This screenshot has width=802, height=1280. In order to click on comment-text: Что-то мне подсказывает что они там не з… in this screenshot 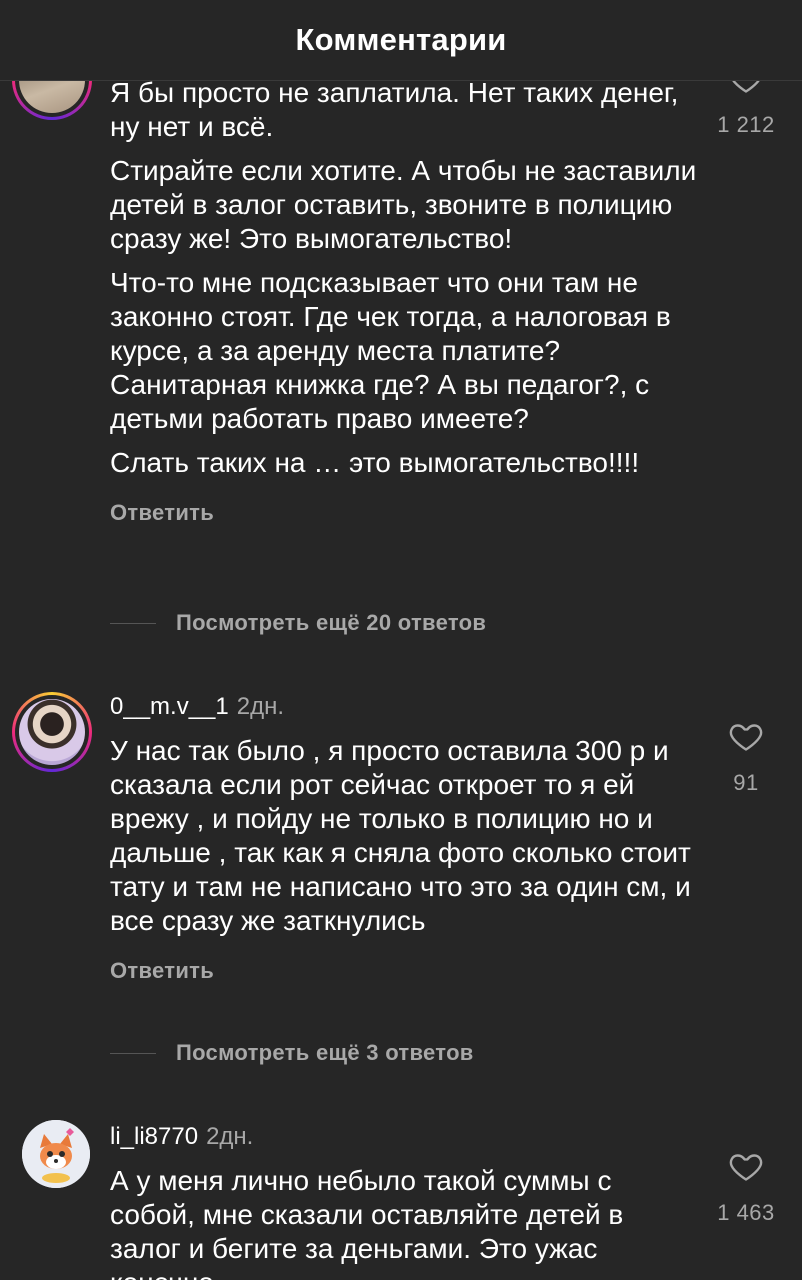, I will do `click(390, 350)`.